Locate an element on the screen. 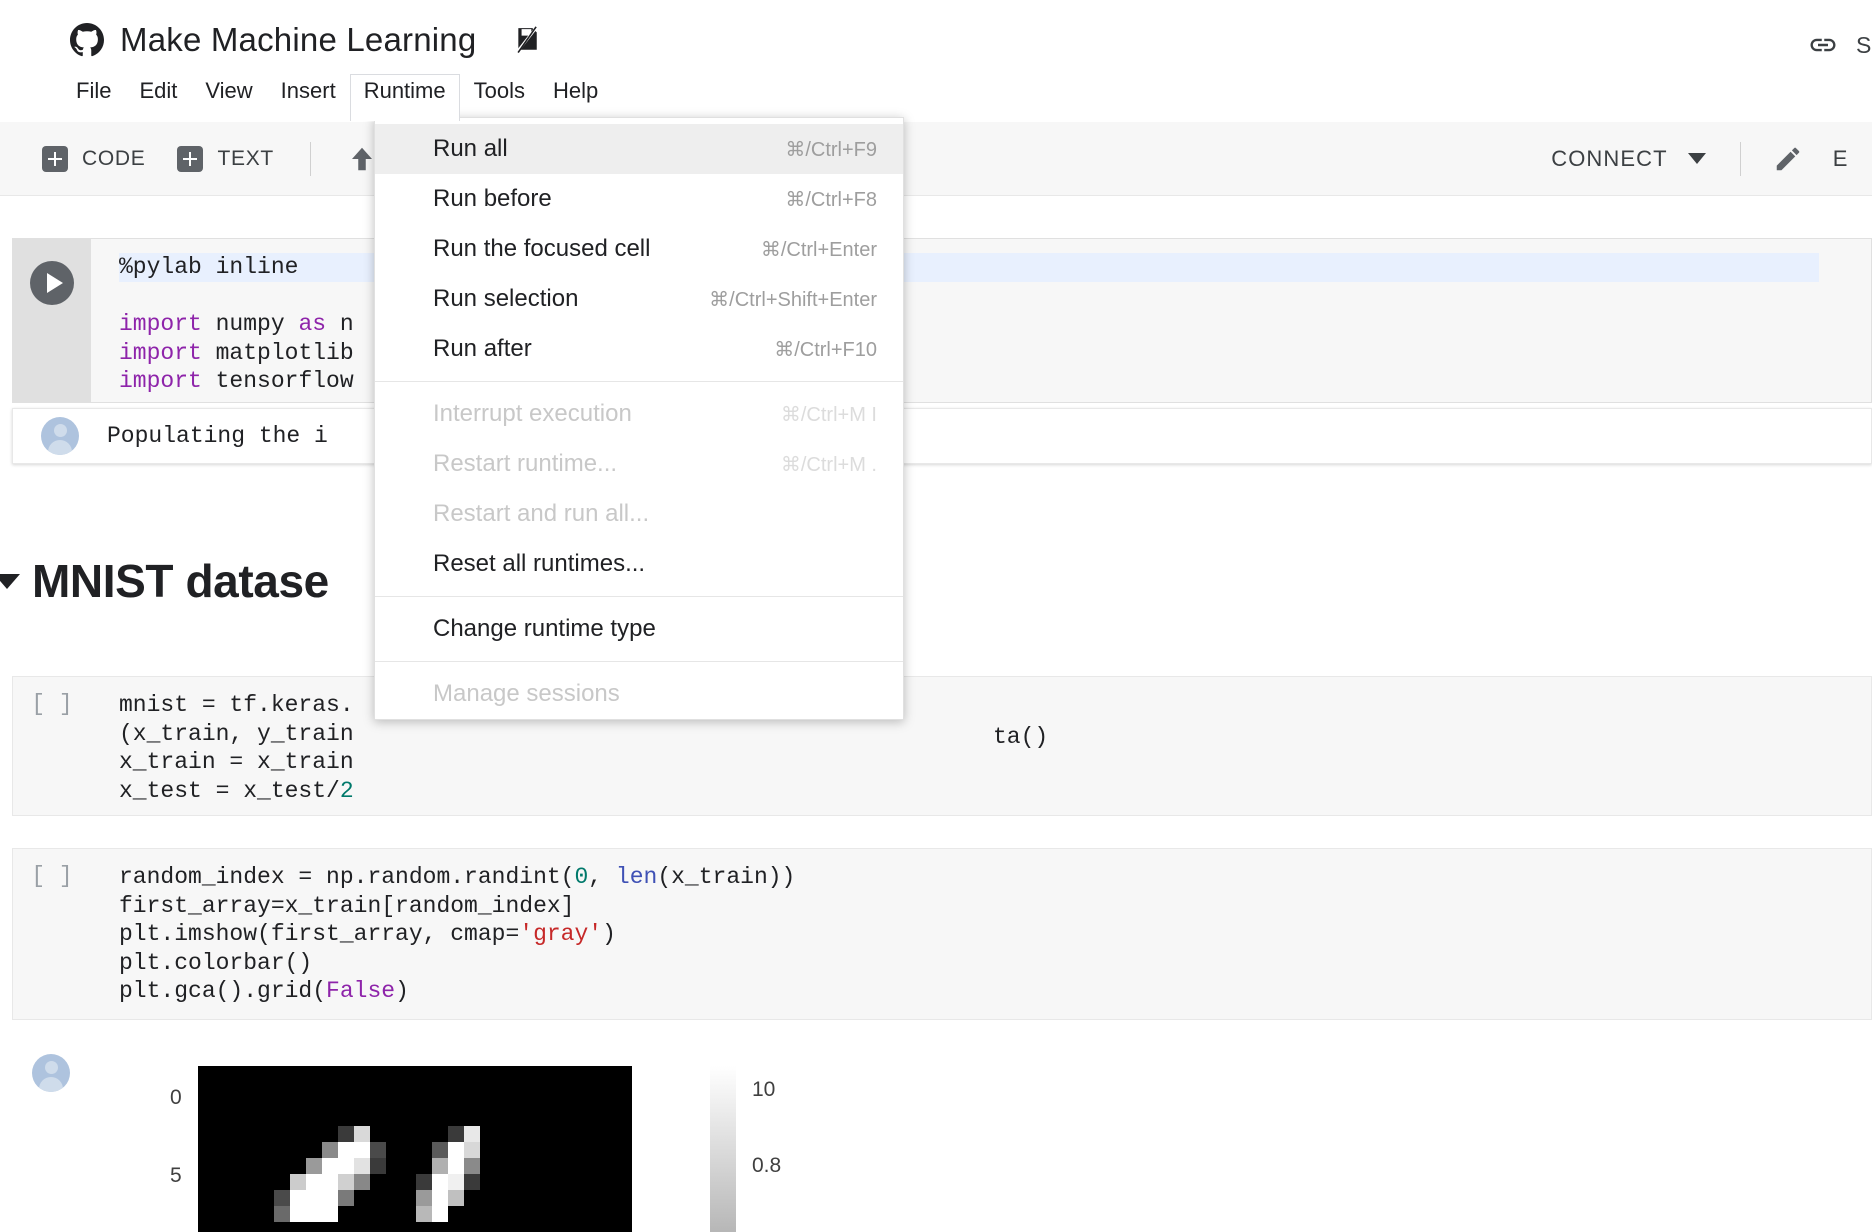 The image size is (1872, 1232). cell-3-prompt: [ ] is located at coordinates (52, 934).